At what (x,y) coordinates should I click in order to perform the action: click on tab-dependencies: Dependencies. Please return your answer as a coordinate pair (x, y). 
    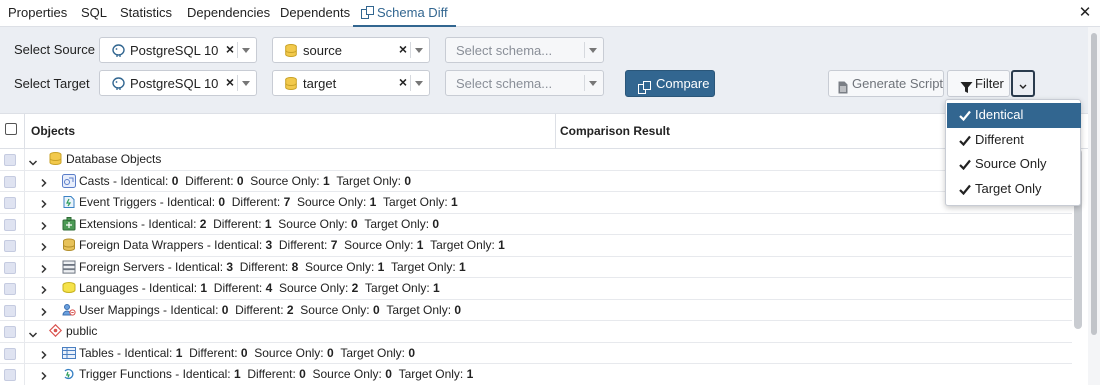
    Looking at the image, I should click on (228, 13).